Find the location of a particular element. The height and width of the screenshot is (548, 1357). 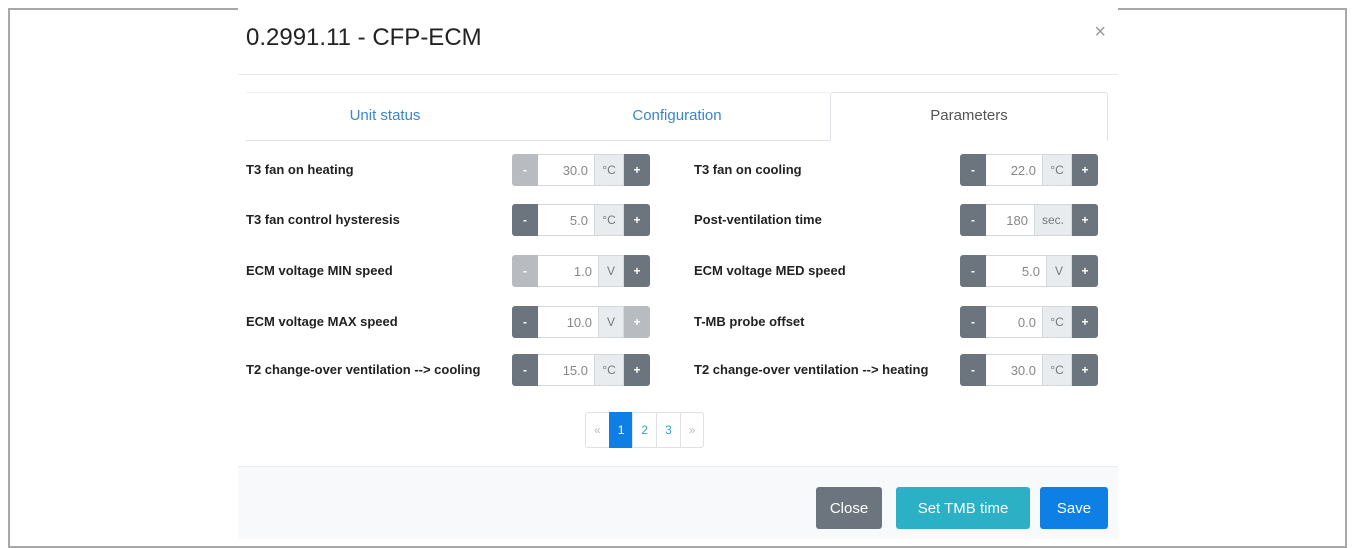

param-t3-fan-hysteresis: T3 fan control hysteresis - 5.0 °C + is located at coordinates (451, 220).